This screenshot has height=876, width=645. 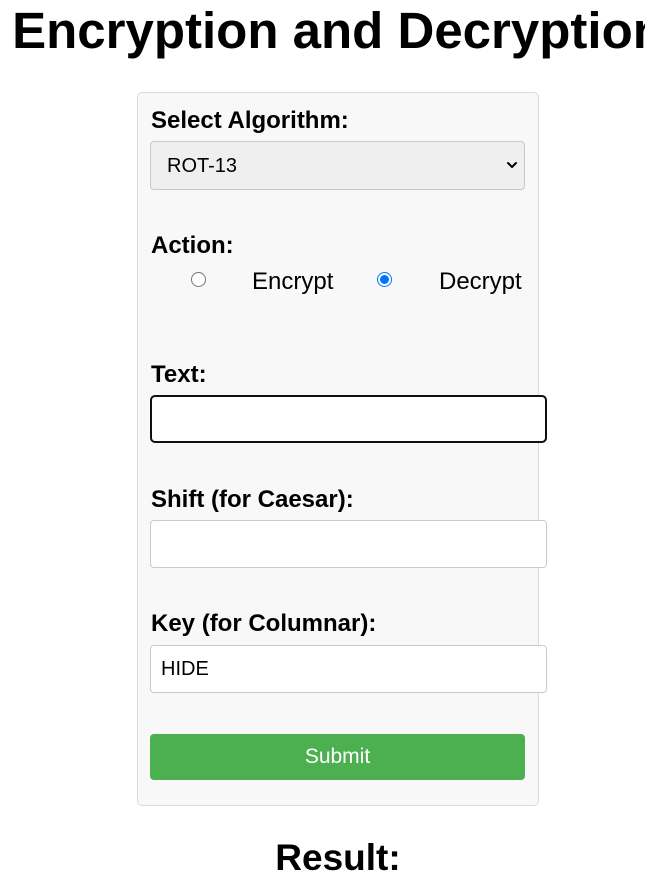 What do you see at coordinates (348, 669) in the screenshot?
I see `key-input: HIDE` at bounding box center [348, 669].